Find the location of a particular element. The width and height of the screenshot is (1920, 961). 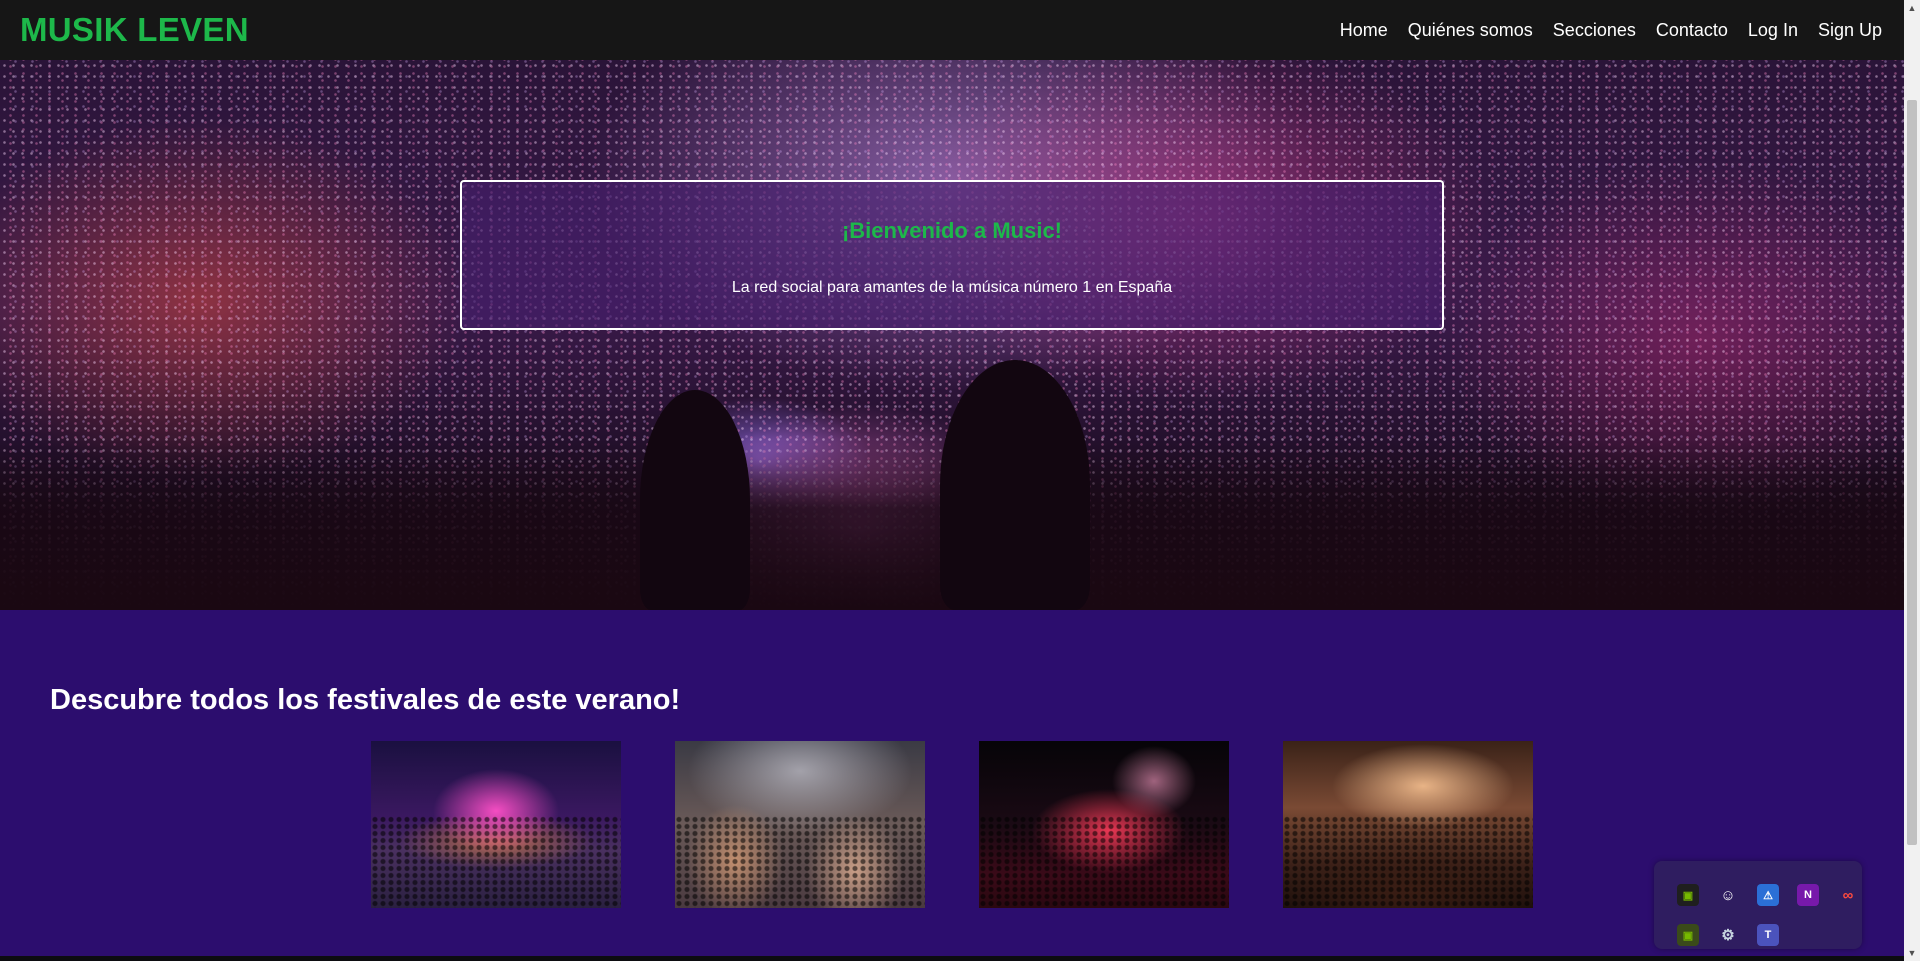

system-tray-overflow: ▣ ☺ ⚠ N ∞ ▣ ⚙ T is located at coordinates (1758, 905).